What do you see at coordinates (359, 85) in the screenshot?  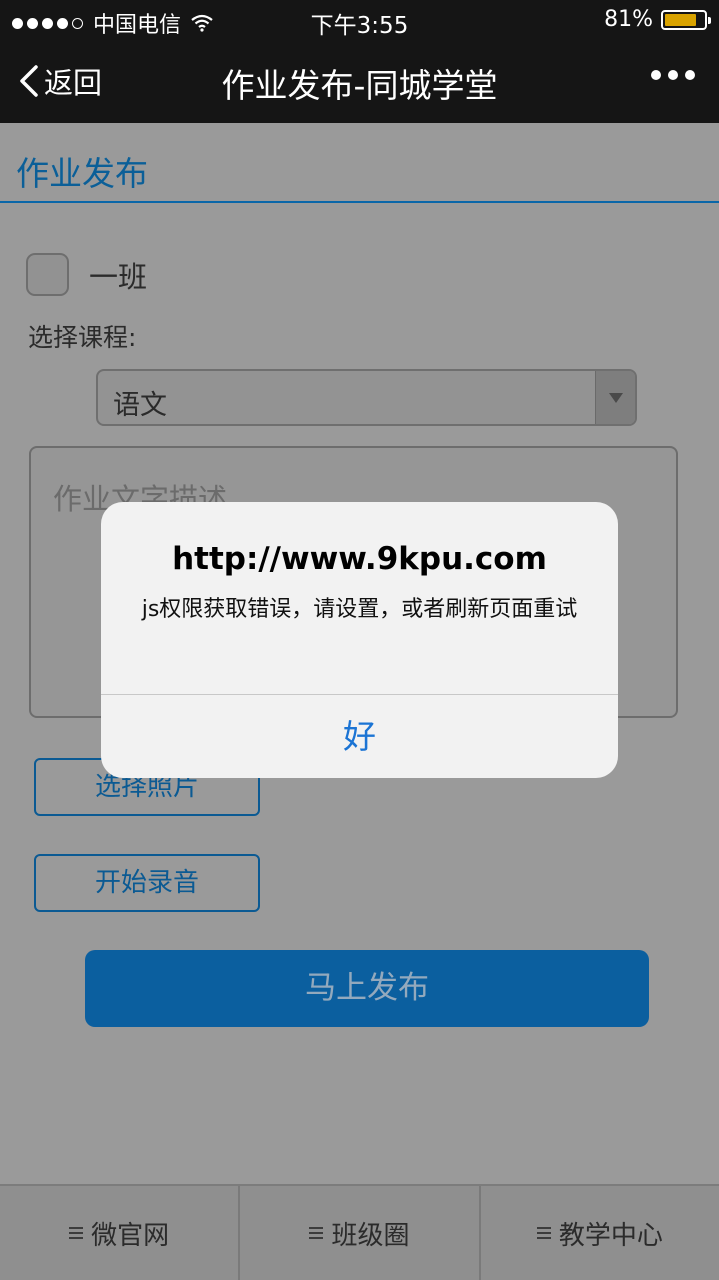 I see `page-title: 作业发布-同城学堂` at bounding box center [359, 85].